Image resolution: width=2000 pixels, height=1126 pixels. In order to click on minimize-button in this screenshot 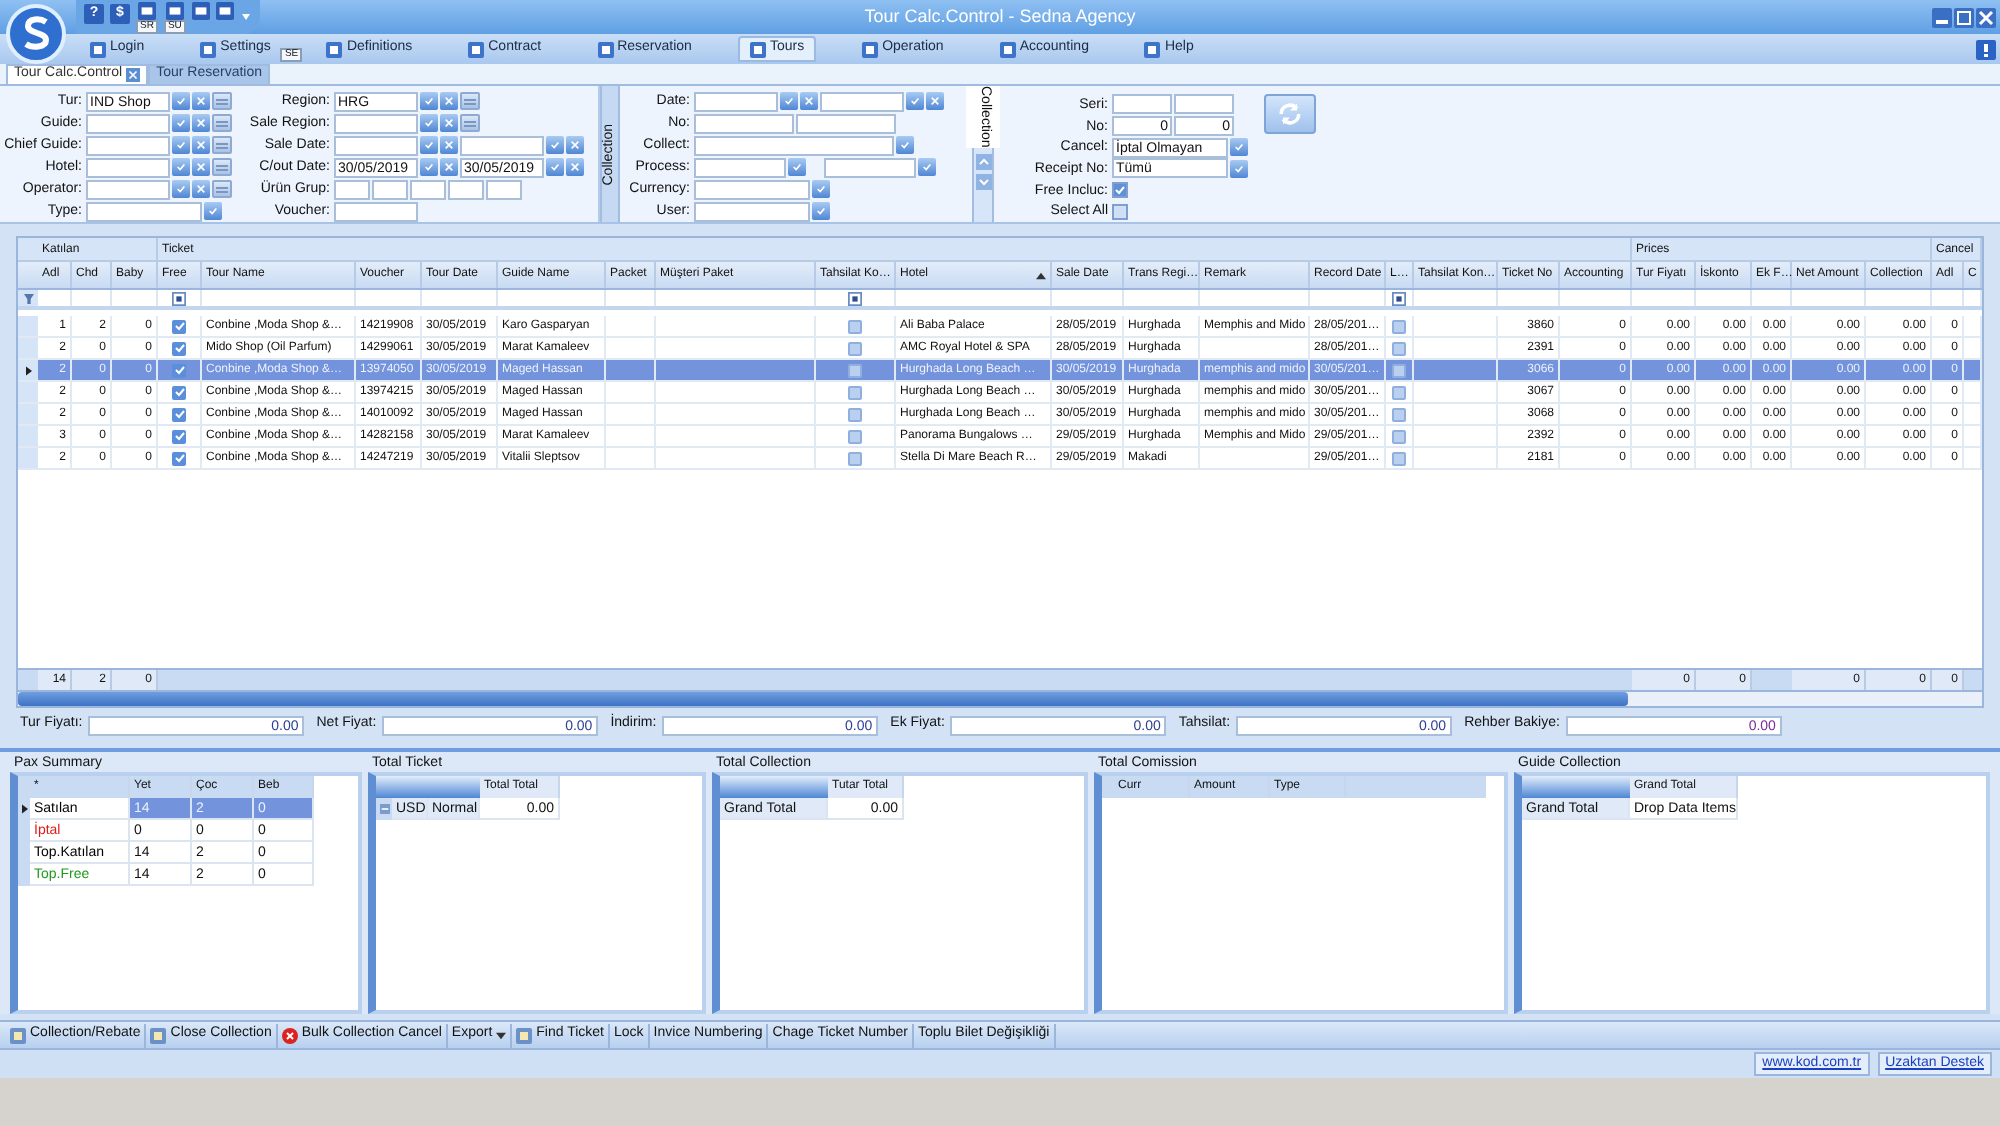, I will do `click(1942, 17)`.